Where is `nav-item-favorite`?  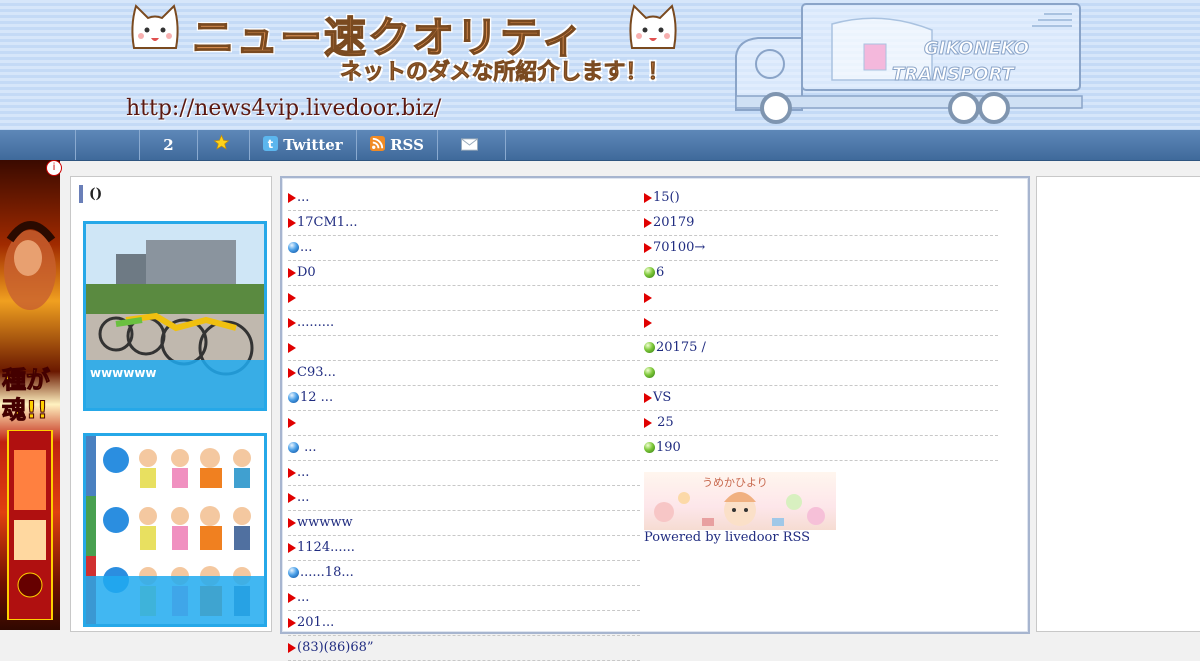
nav-item-favorite is located at coordinates (223, 145).